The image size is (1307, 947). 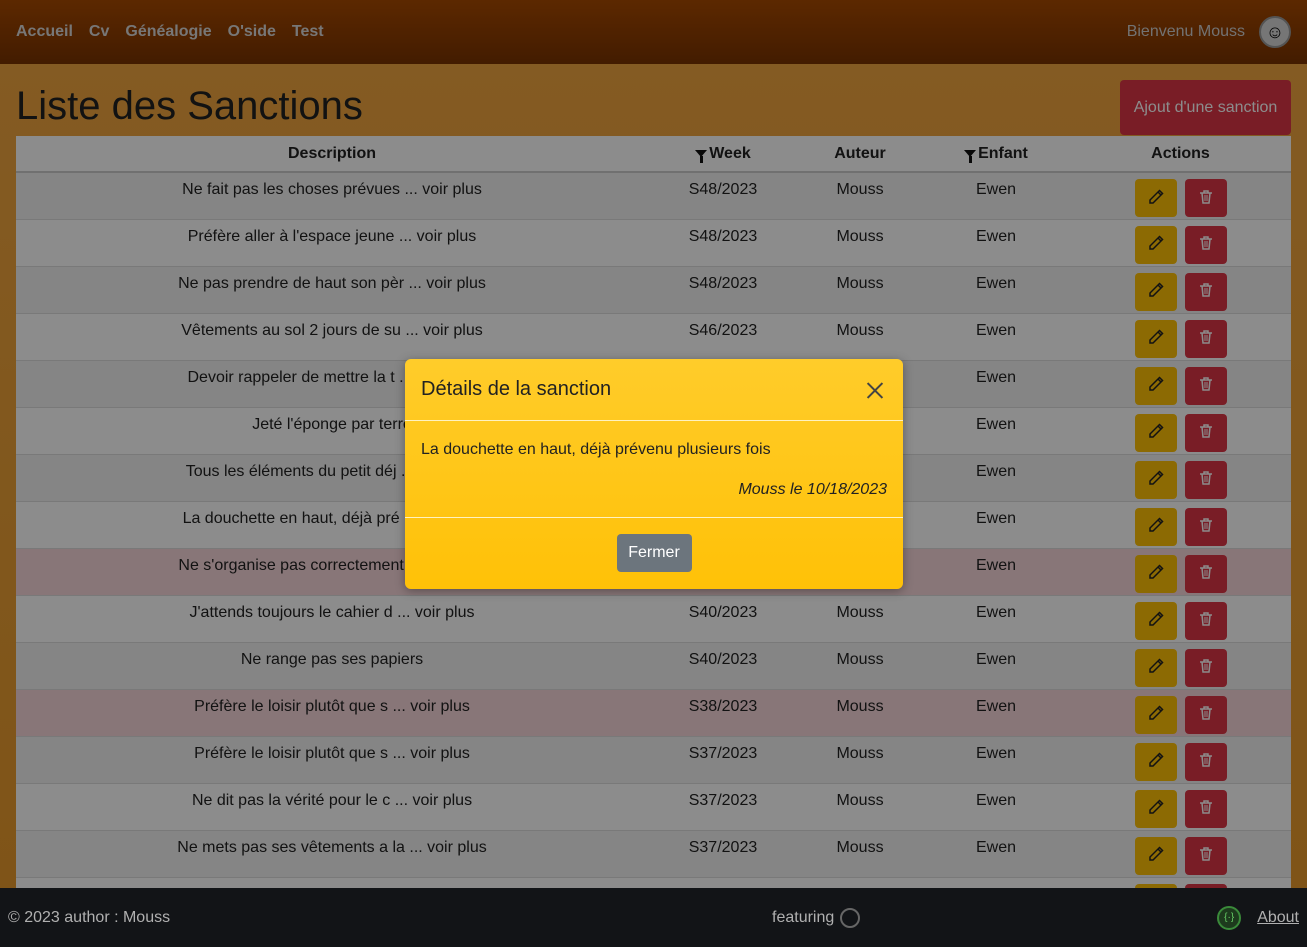 I want to click on copyright: © 2023 author : Mouss, so click(x=89, y=917).